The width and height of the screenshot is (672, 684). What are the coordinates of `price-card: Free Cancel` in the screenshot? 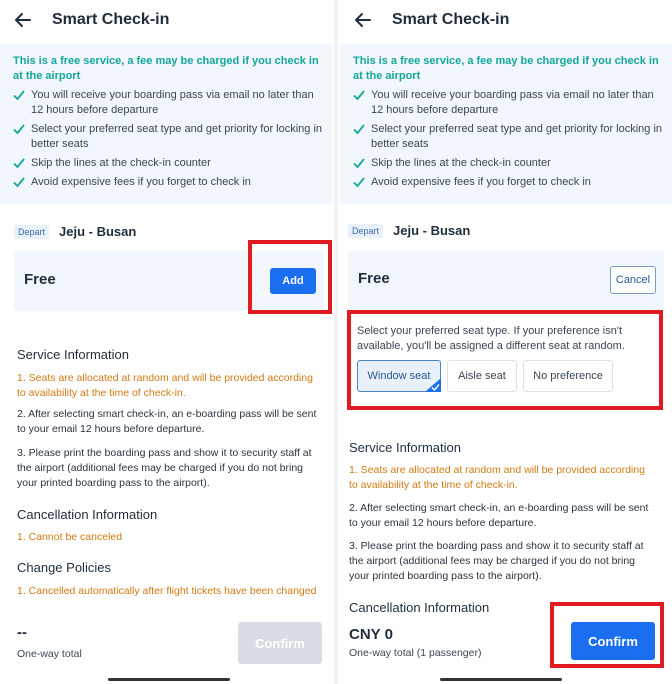 It's located at (506, 280).